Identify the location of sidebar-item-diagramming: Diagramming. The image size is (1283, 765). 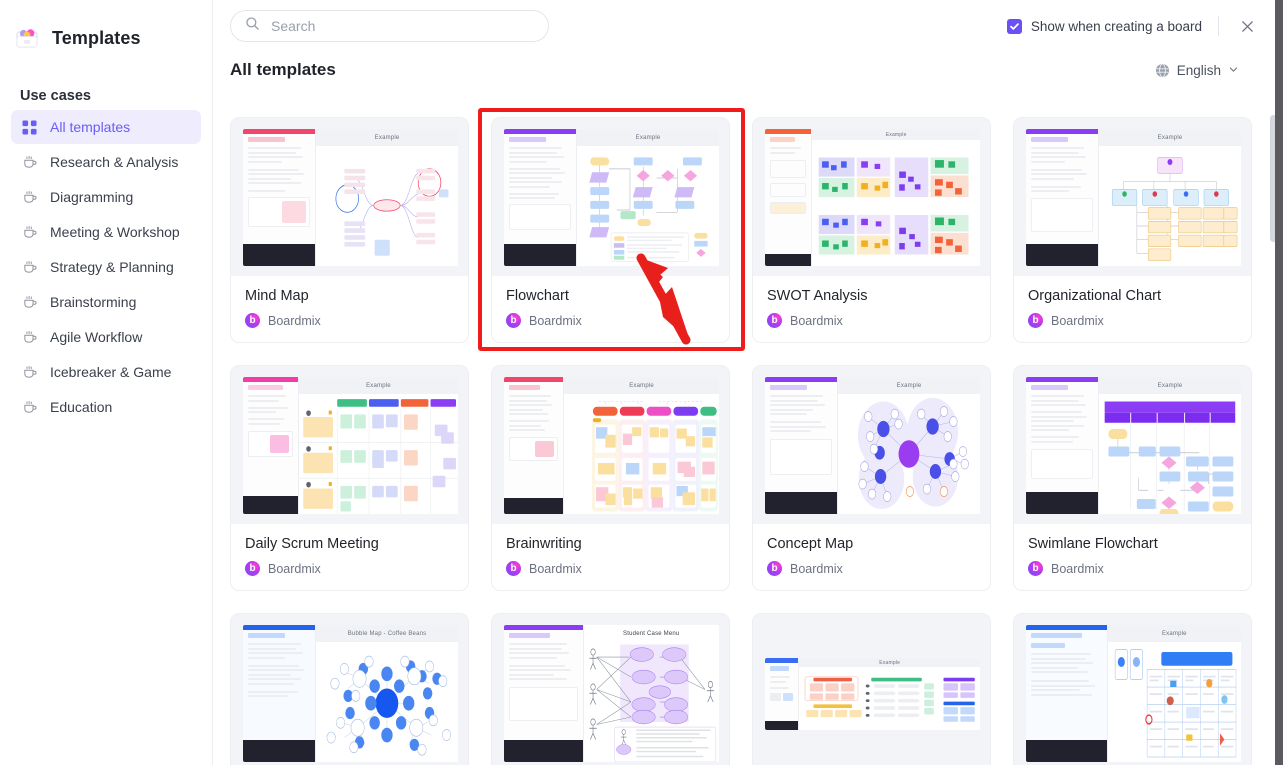
(106, 197).